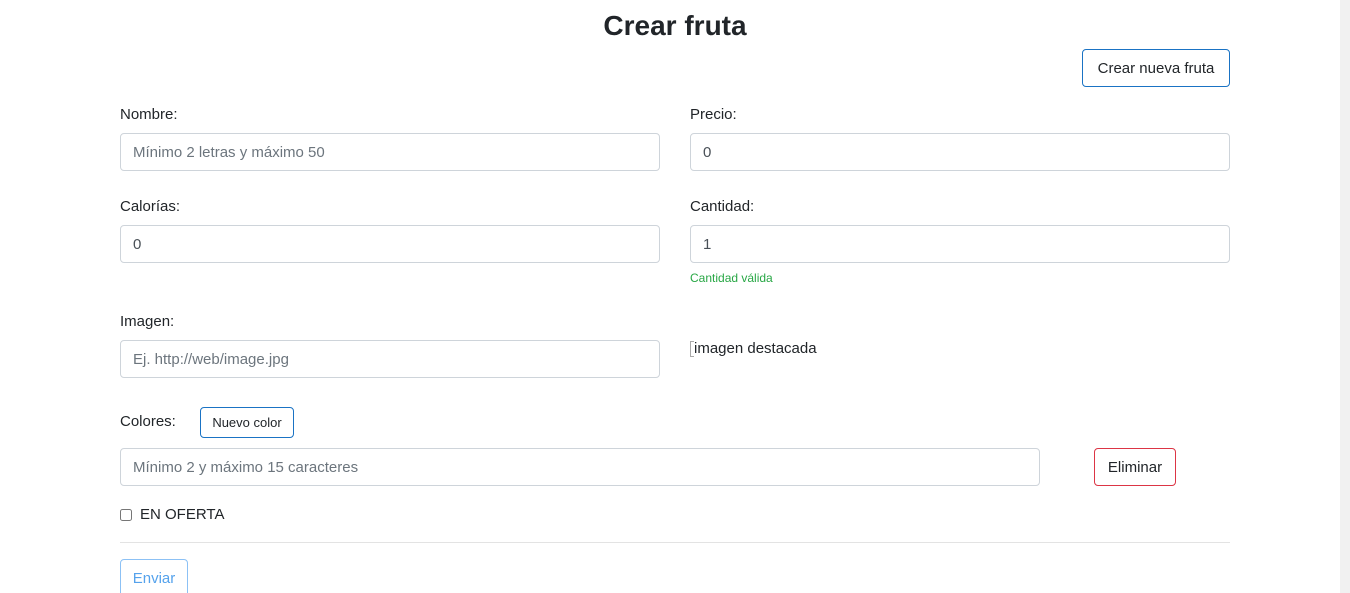 This screenshot has width=1350, height=593. I want to click on cantidad-valid-feedback: Cantidad válida, so click(731, 278).